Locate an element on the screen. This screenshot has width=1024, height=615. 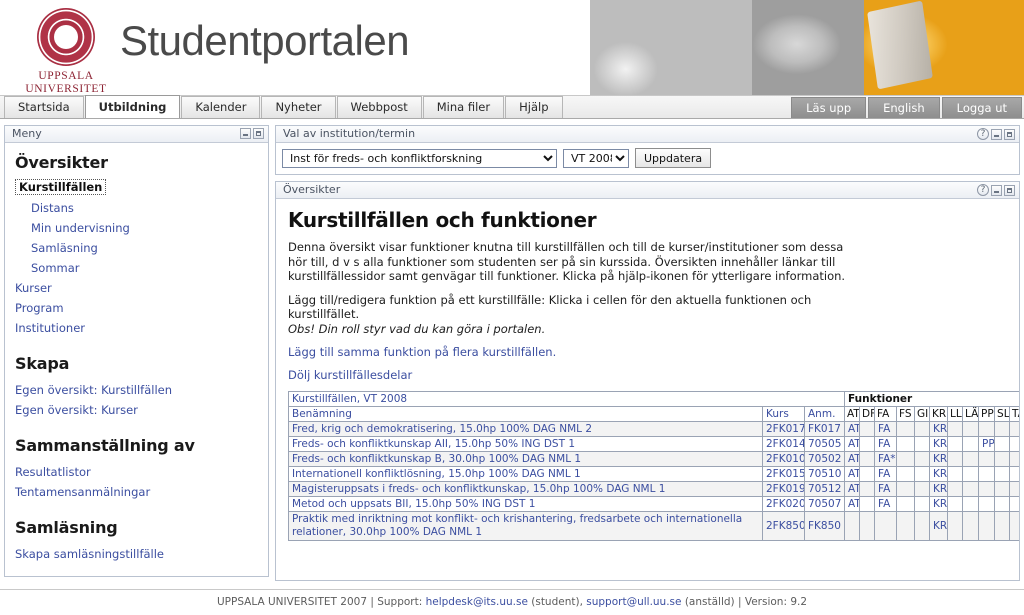
nav-tab-mina-filer: Mina filer is located at coordinates (463, 107).